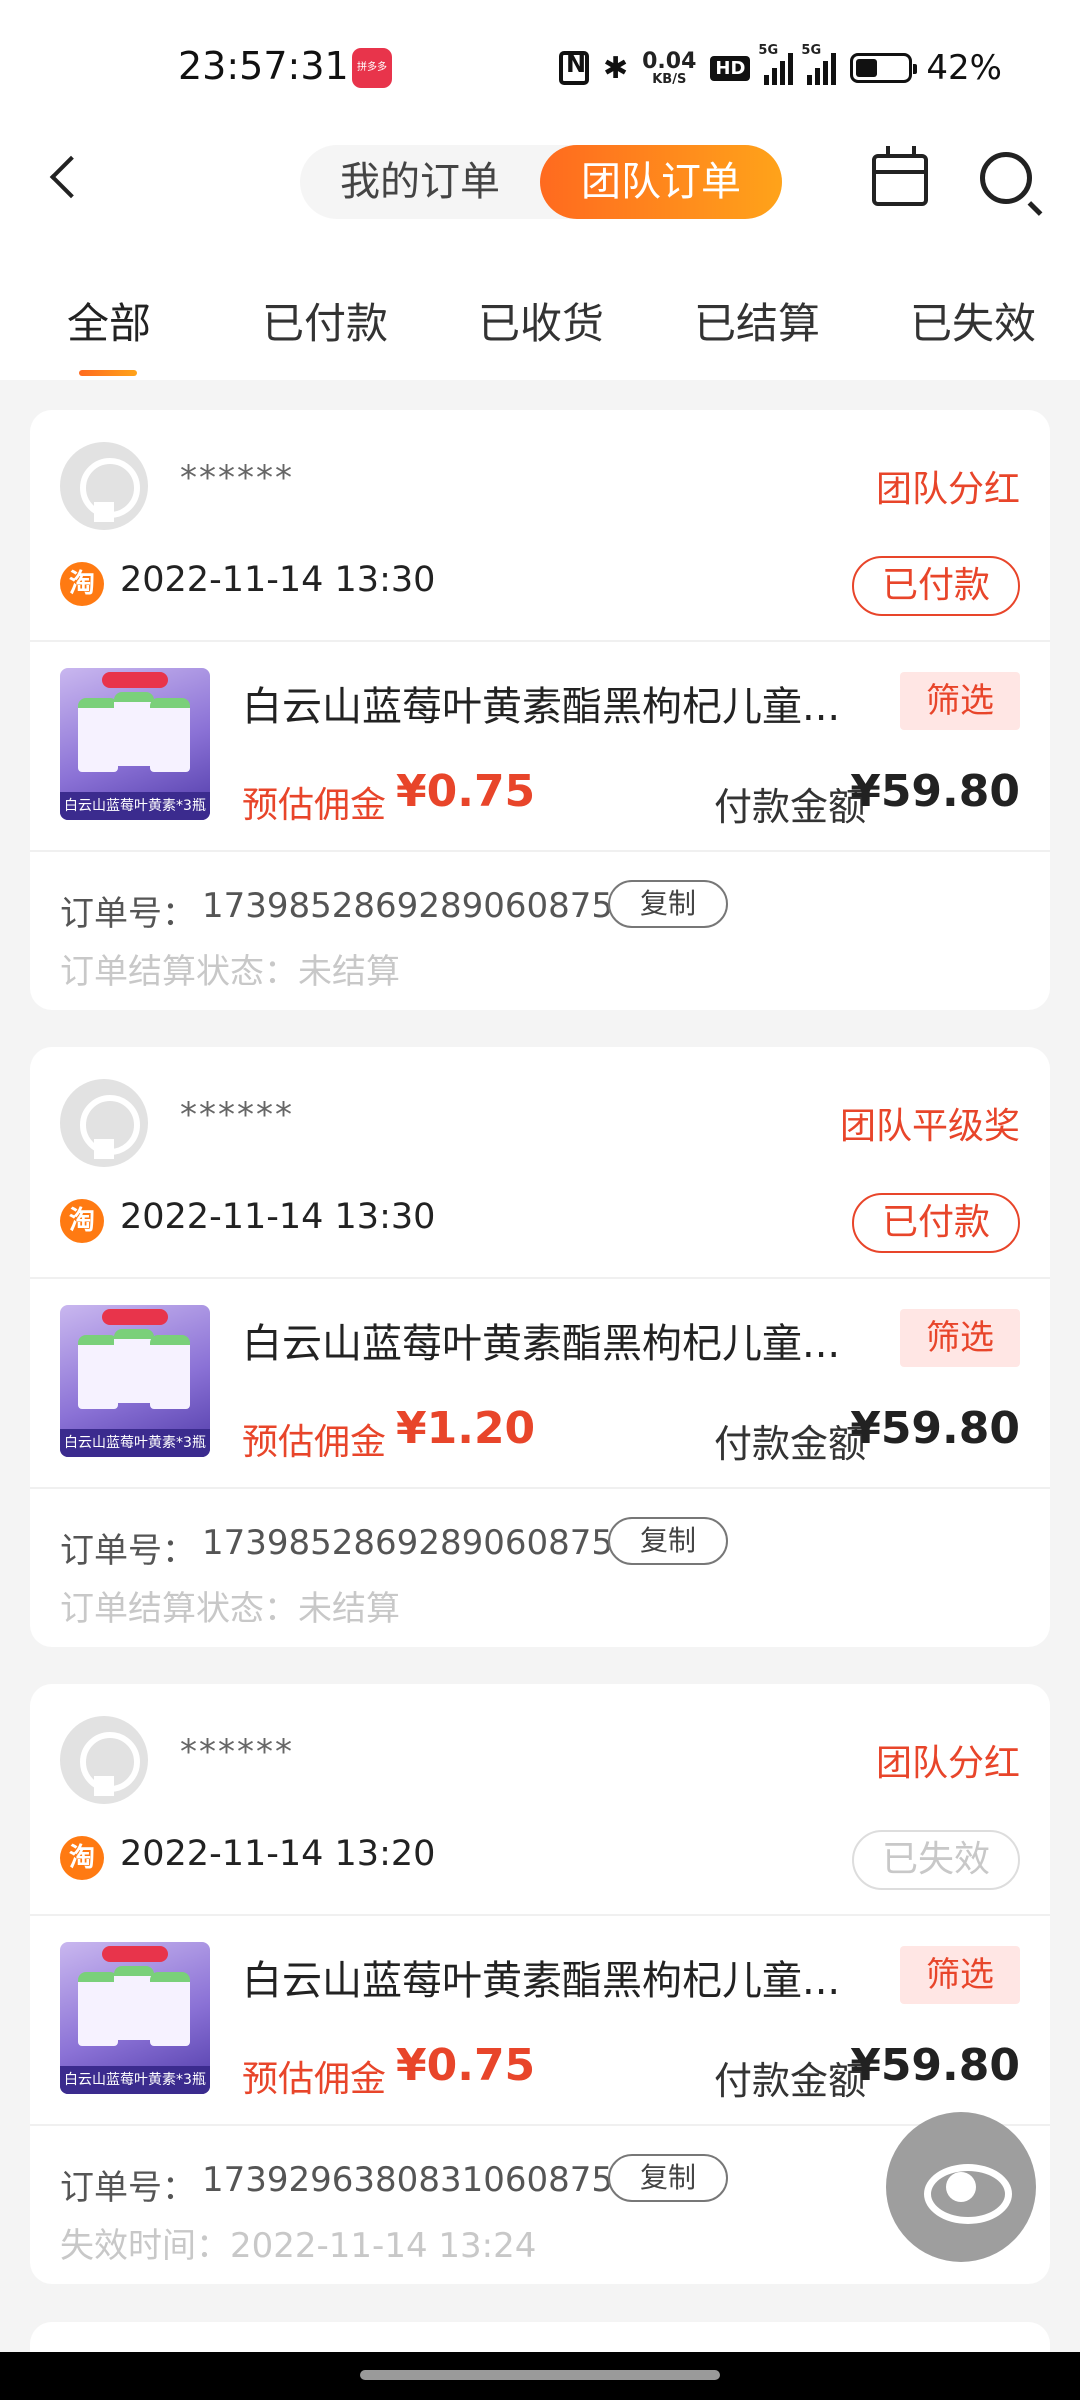  I want to click on taobao-icon: 淘, so click(82, 1221).